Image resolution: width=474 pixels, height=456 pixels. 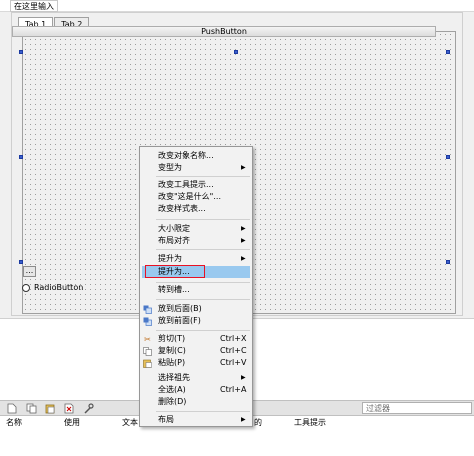 I want to click on radio-circle-icon, so click(x=26, y=287).